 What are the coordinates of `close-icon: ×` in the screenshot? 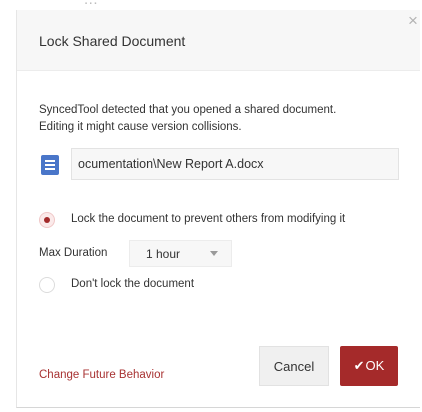 It's located at (413, 21).